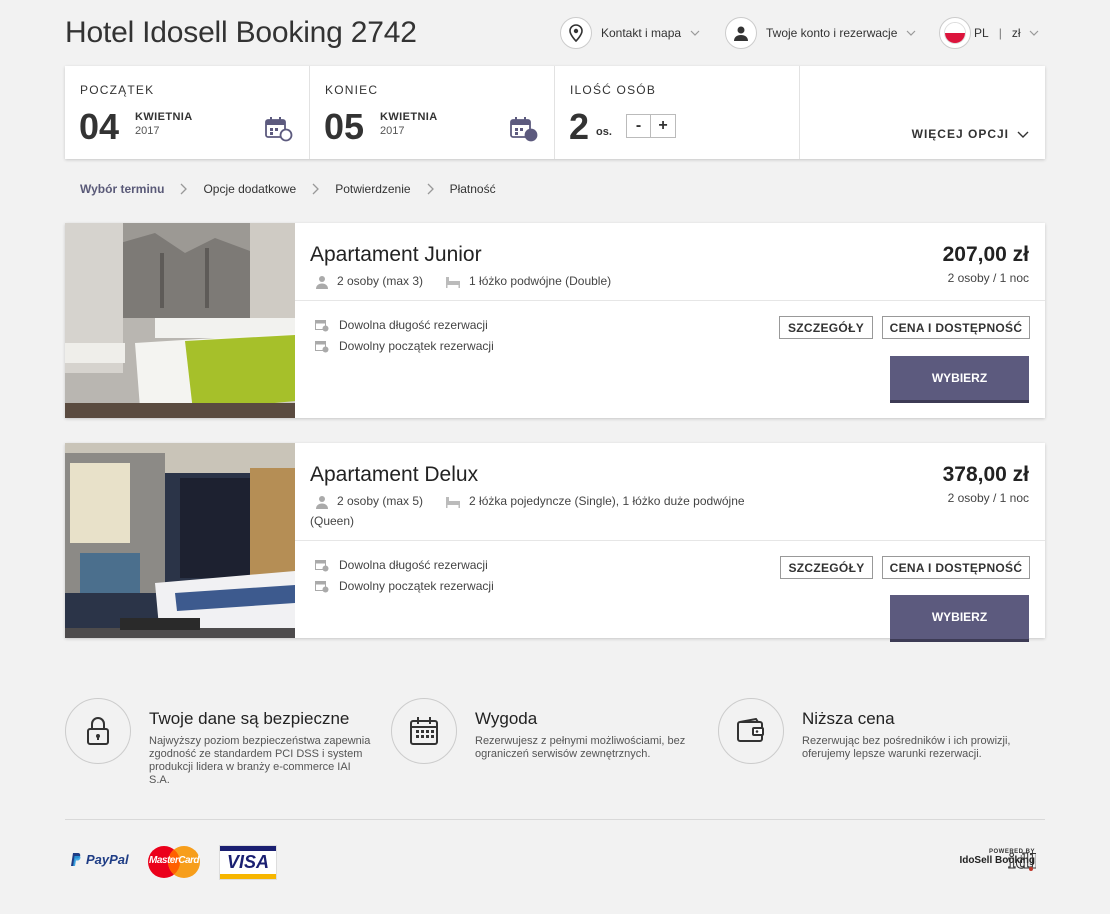  I want to click on paypal-logo: PayPal, so click(99, 859).